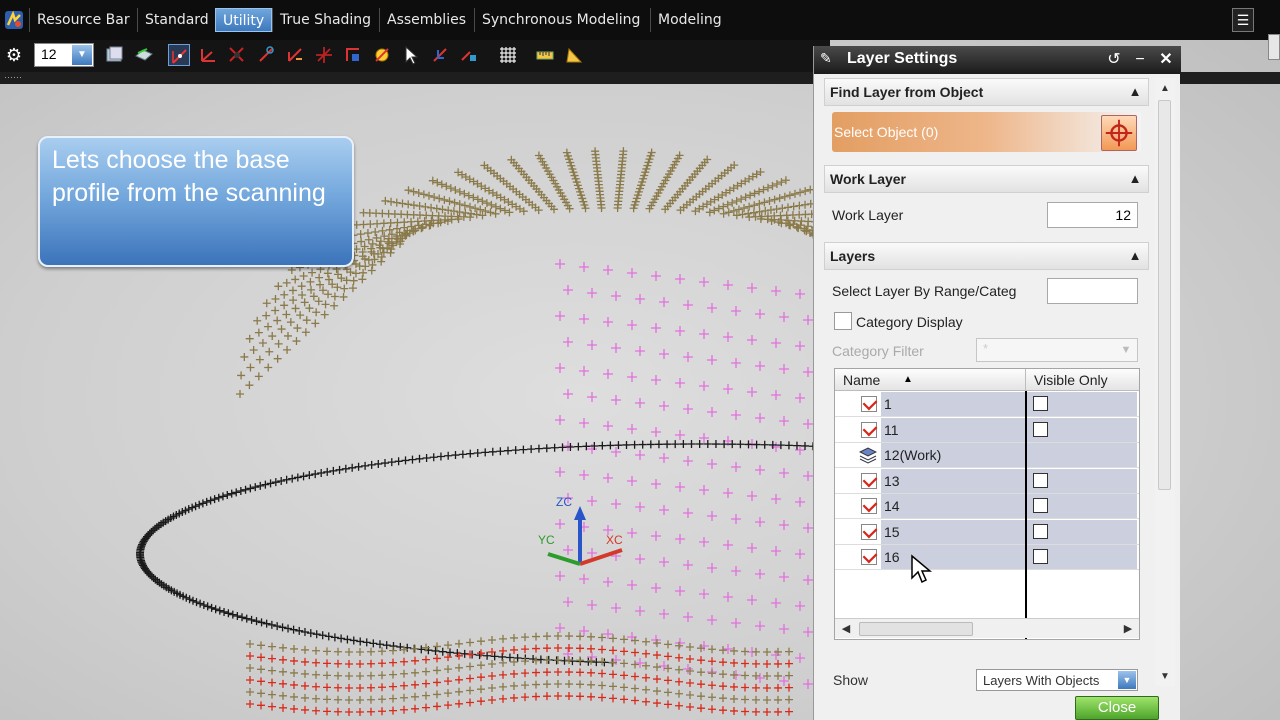 This screenshot has width=1280, height=720. What do you see at coordinates (861, 380) in the screenshot?
I see `column-header-name: Name` at bounding box center [861, 380].